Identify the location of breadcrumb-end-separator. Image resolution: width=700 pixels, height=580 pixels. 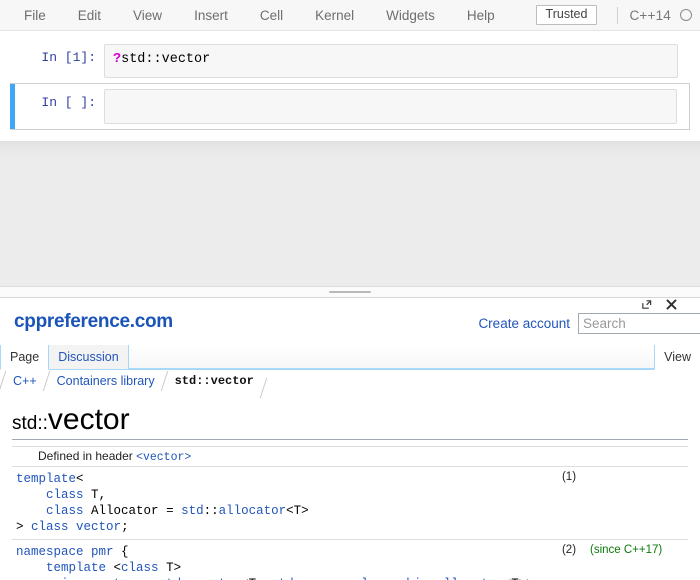
(268, 388).